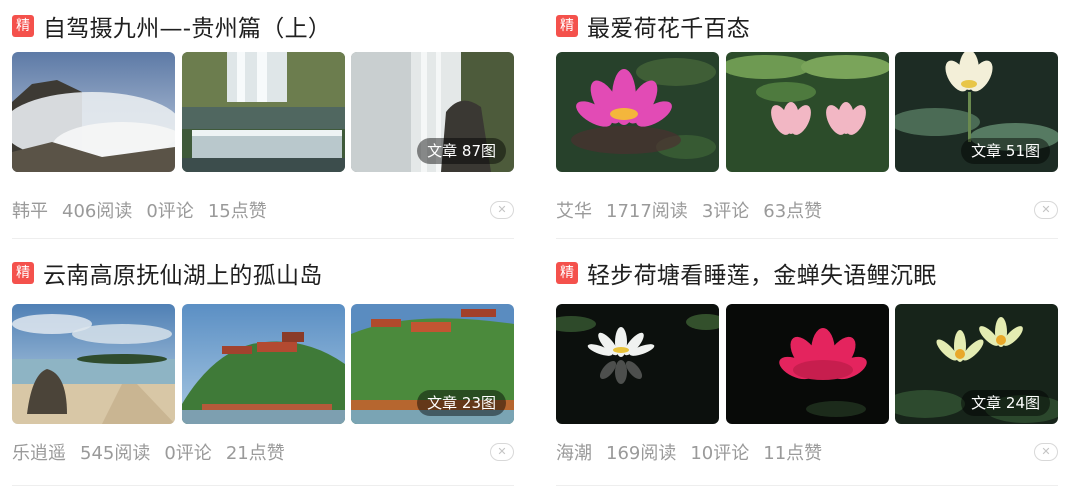 Image resolution: width=1080 pixels, height=489 pixels. What do you see at coordinates (97, 211) in the screenshot?
I see `read-count: 406阅读` at bounding box center [97, 211].